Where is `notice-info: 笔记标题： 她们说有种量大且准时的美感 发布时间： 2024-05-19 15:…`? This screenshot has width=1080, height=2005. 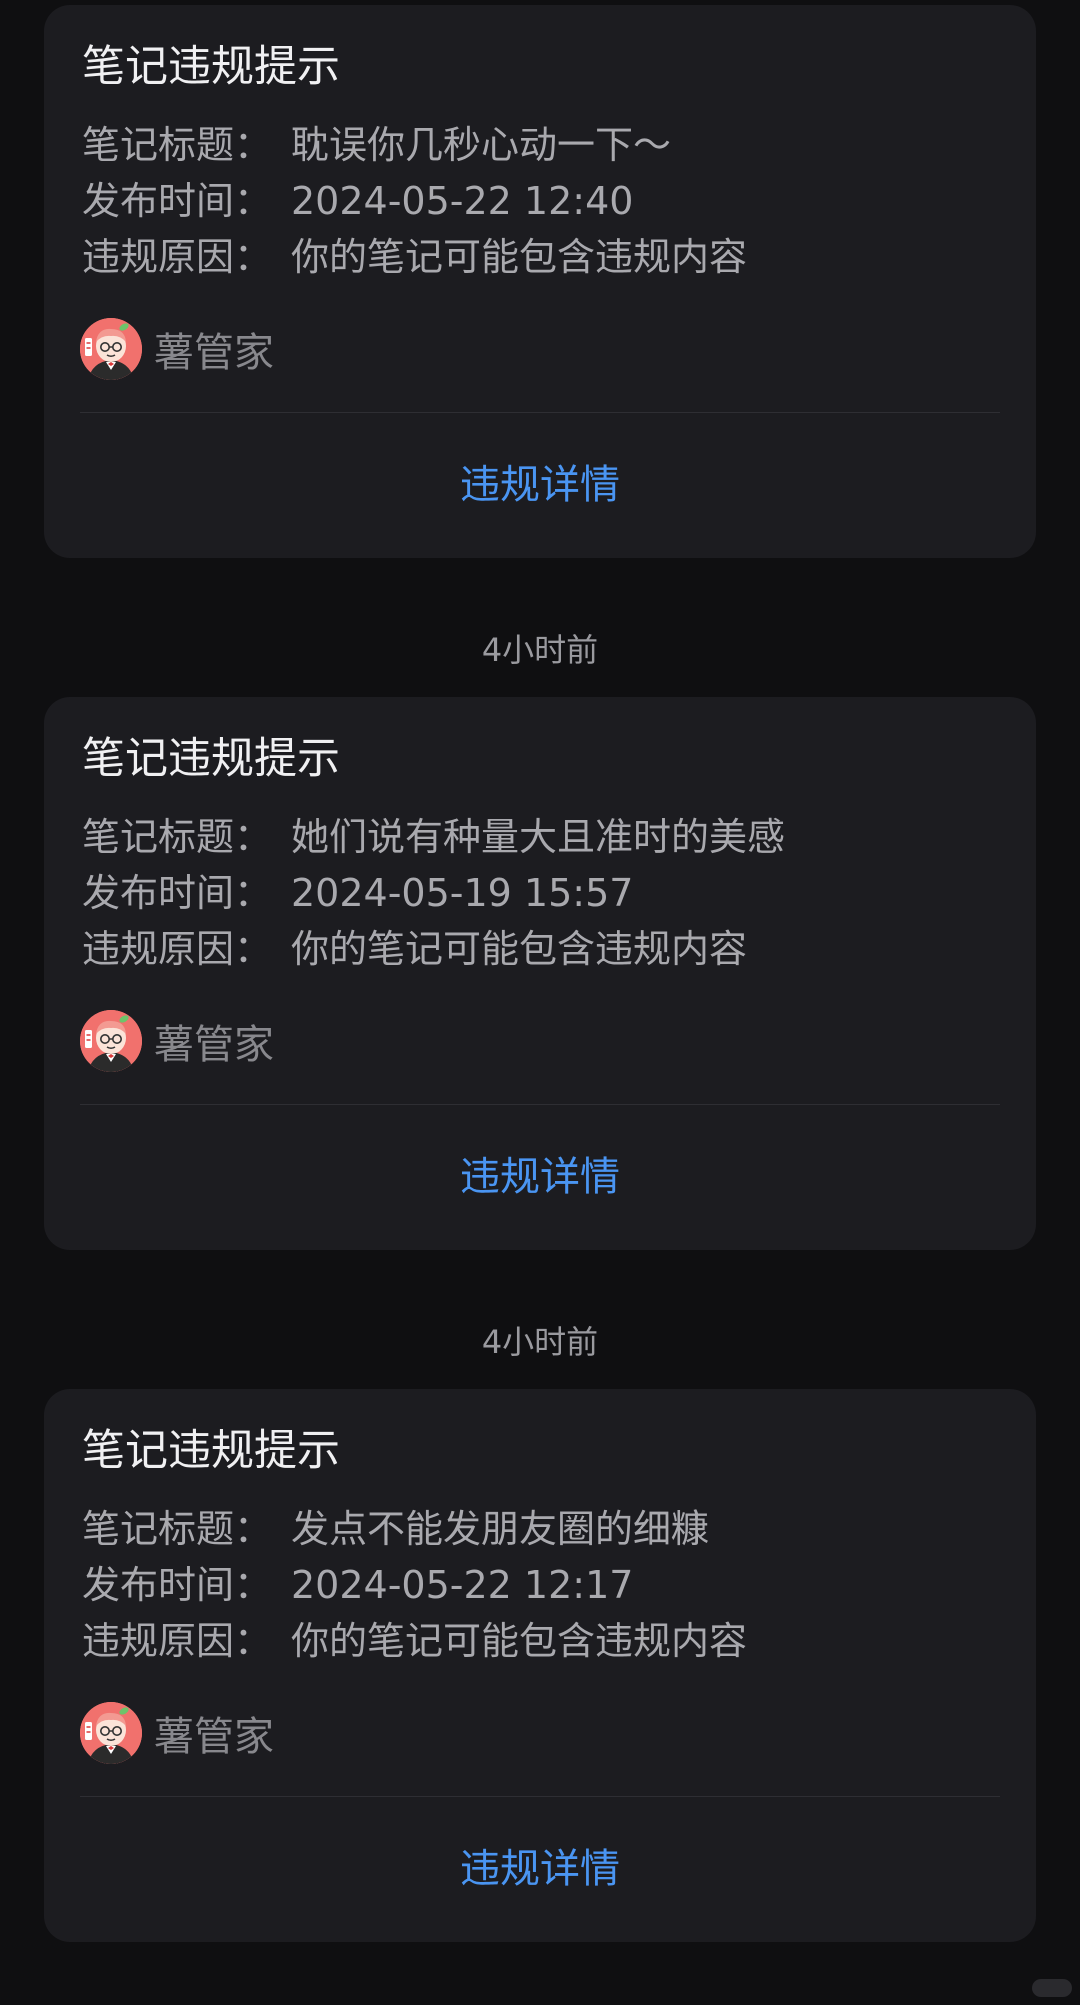 notice-info: 笔记标题： 她们说有种量大且准时的美感 发布时间： 2024-05-19 15:… is located at coordinates (433, 893).